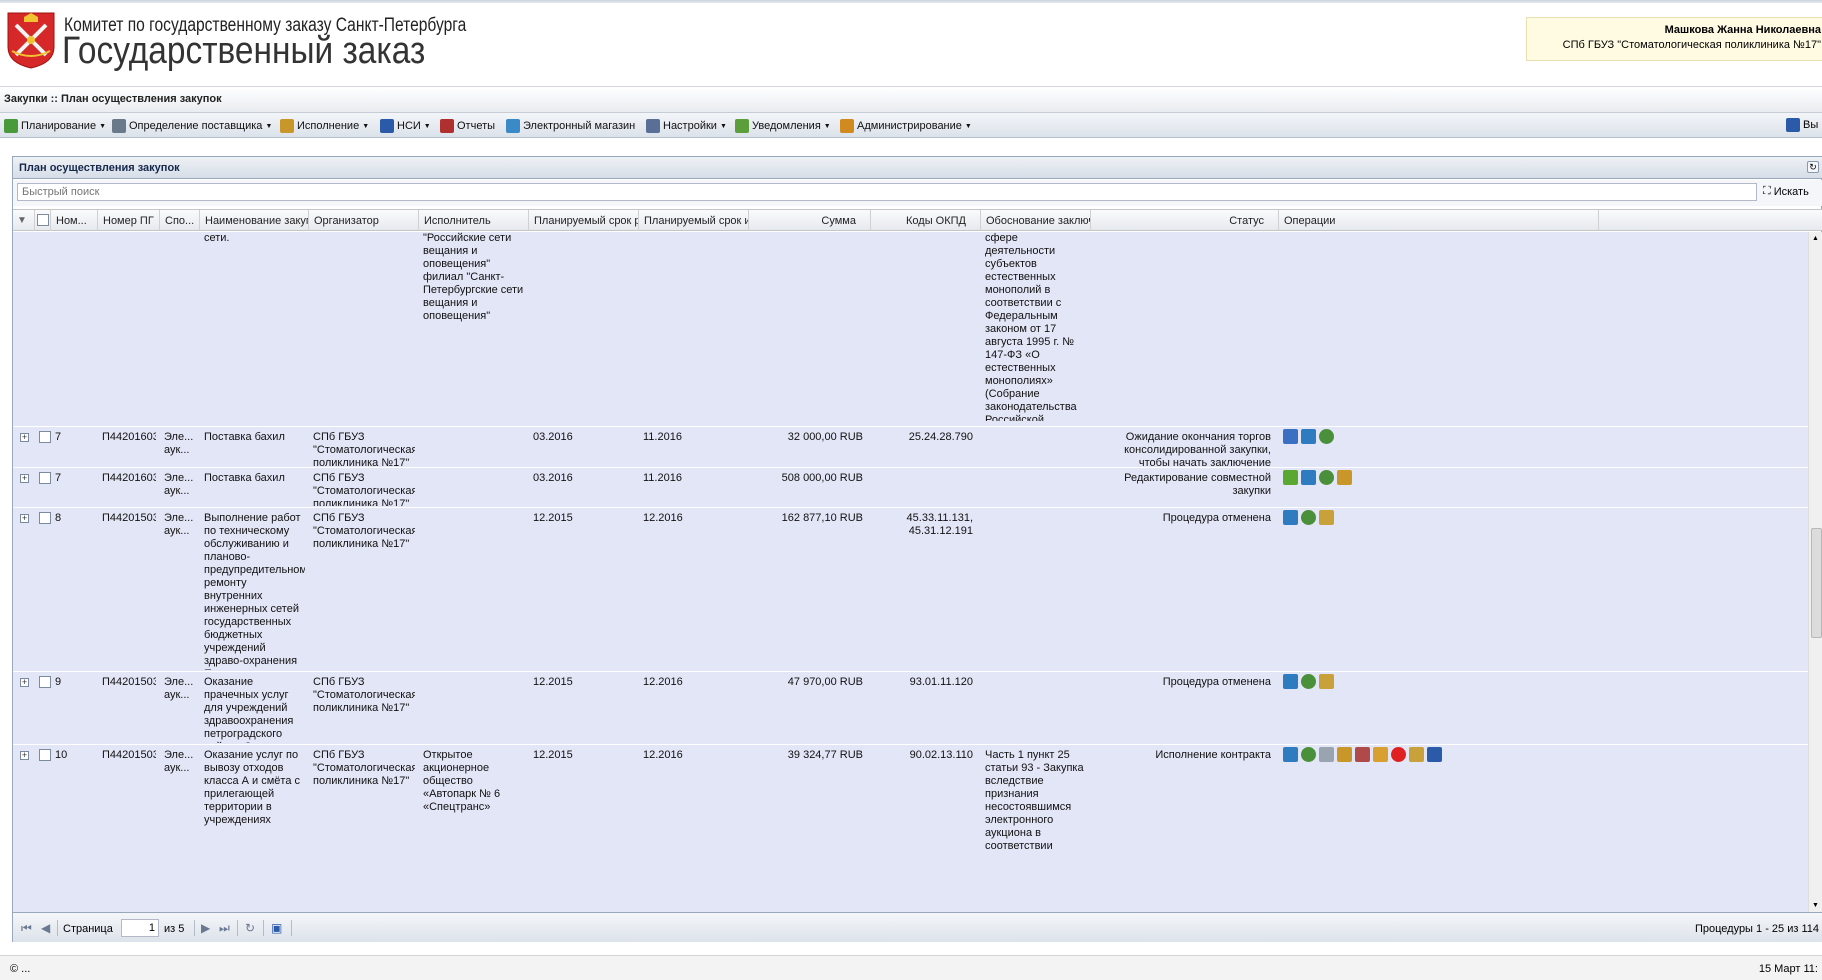 The height and width of the screenshot is (980, 1822). What do you see at coordinates (663, 755) in the screenshot?
I see `cell-end: 12.2016` at bounding box center [663, 755].